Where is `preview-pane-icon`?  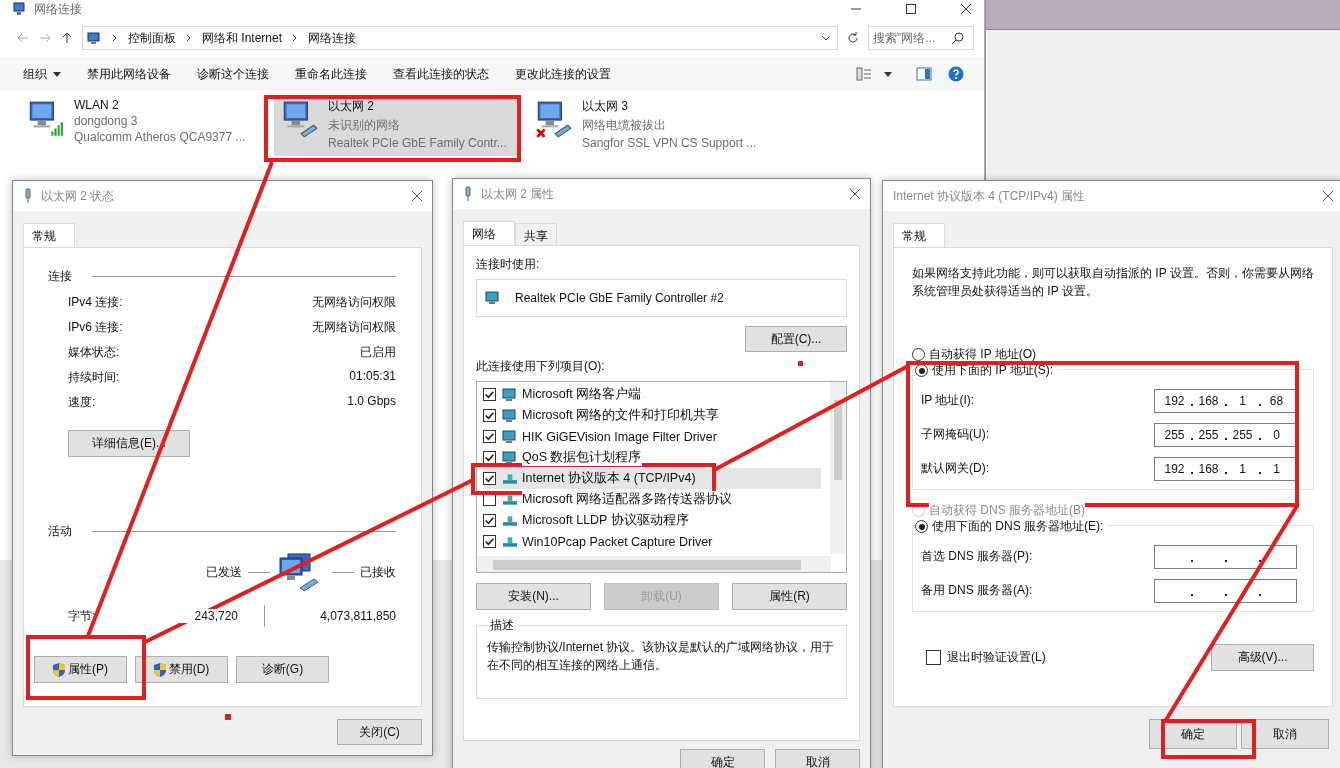
preview-pane-icon is located at coordinates (924, 74).